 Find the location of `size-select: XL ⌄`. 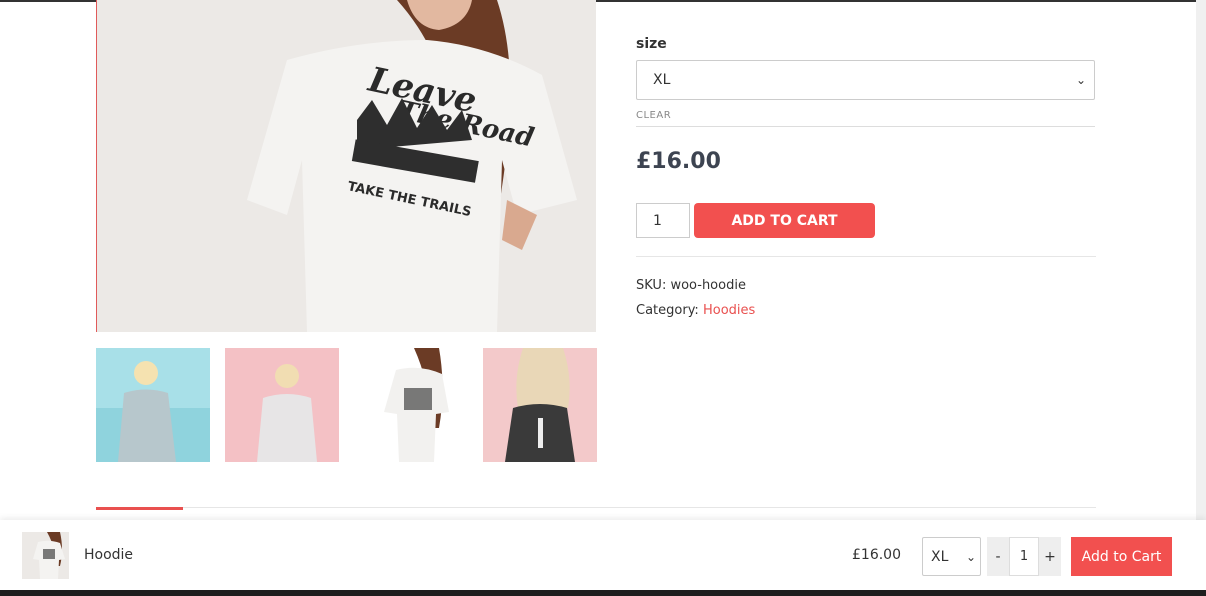

size-select: XL ⌄ is located at coordinates (865, 80).